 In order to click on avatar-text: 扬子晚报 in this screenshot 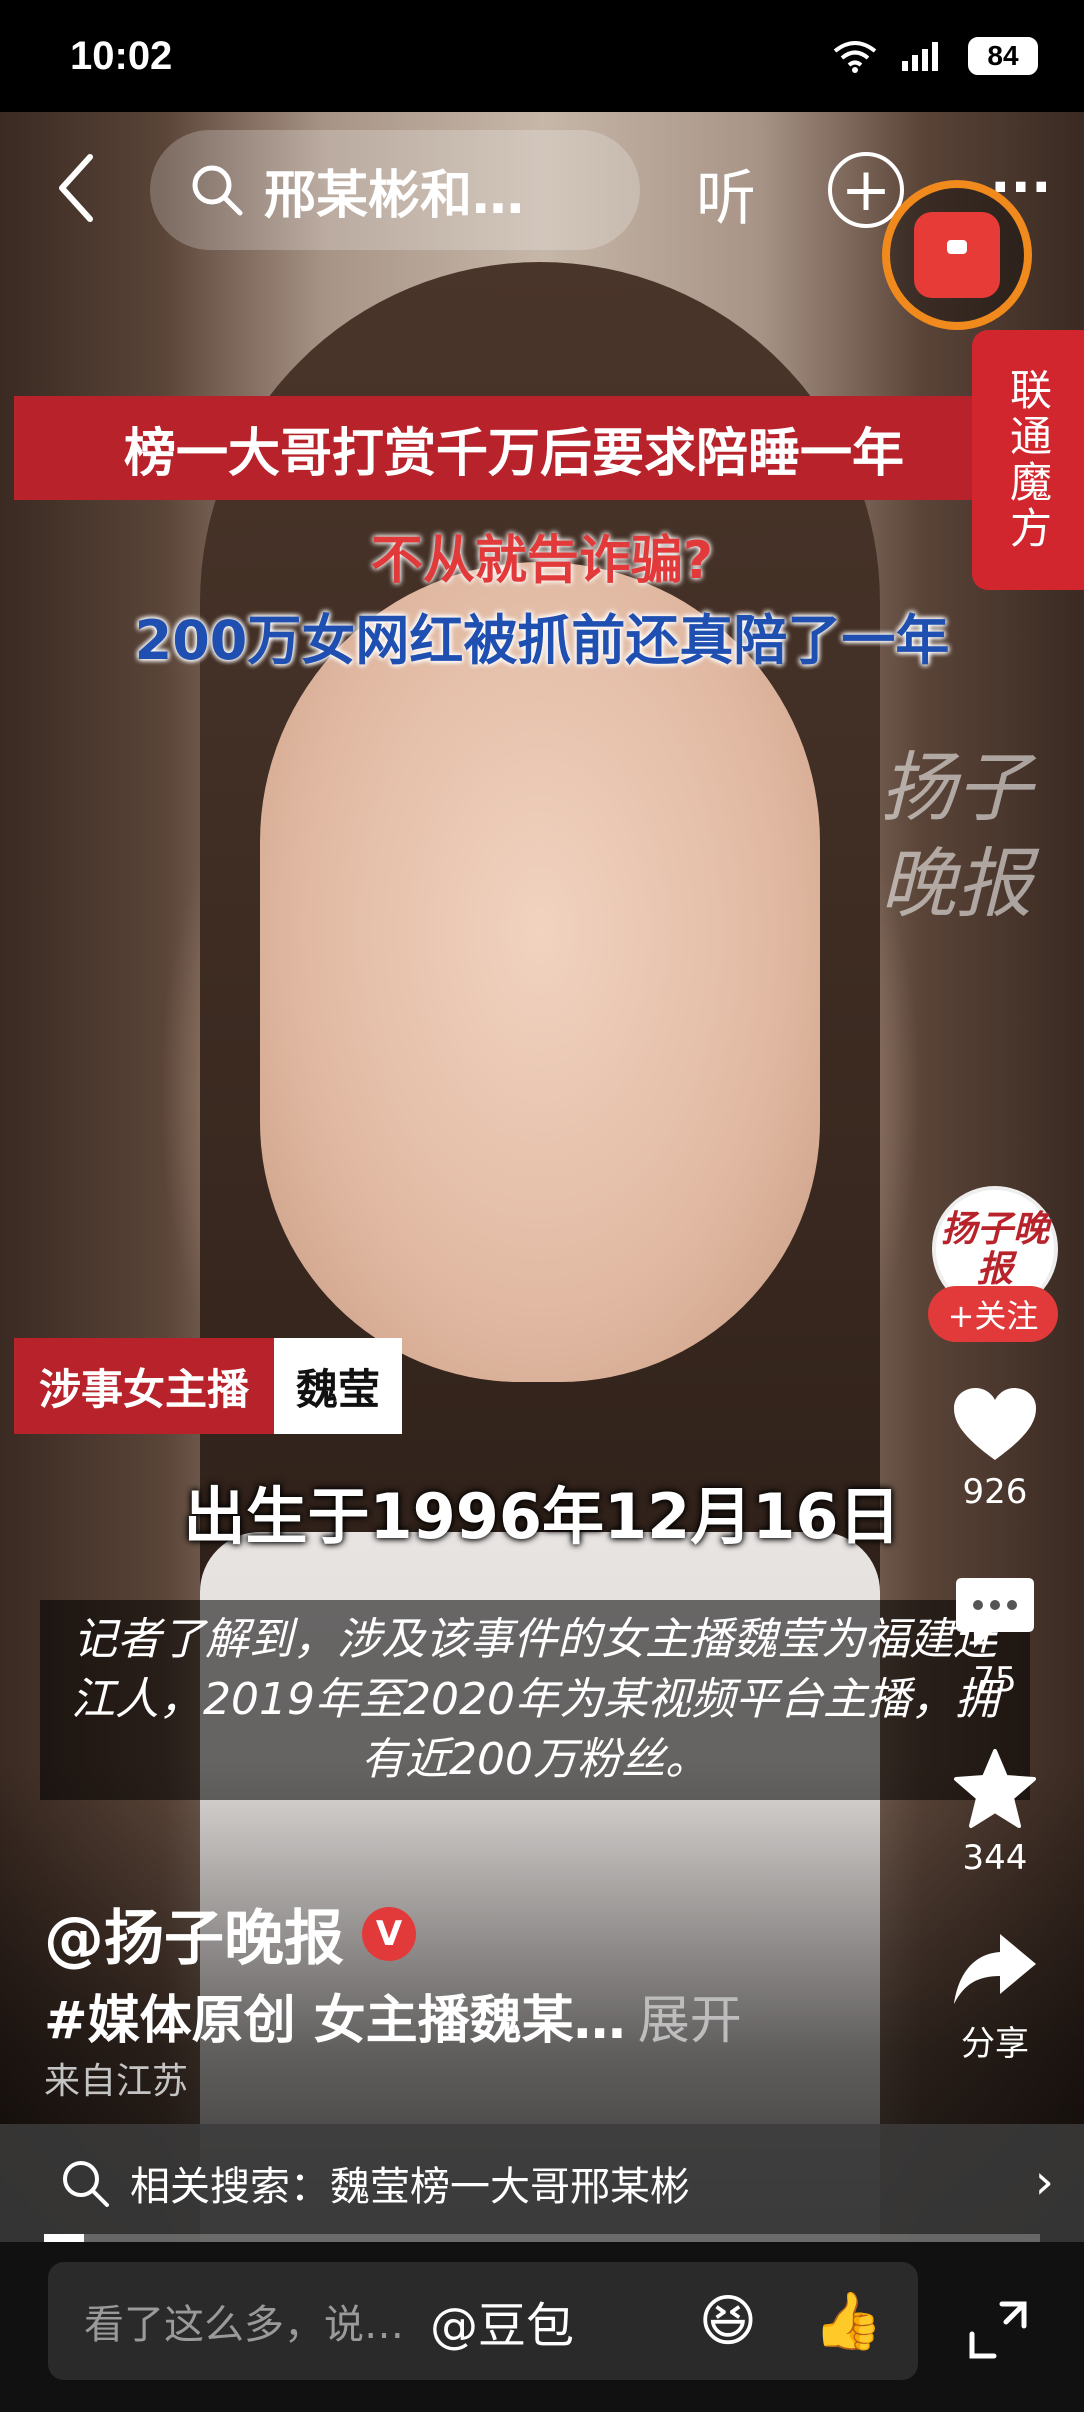, I will do `click(994, 1249)`.